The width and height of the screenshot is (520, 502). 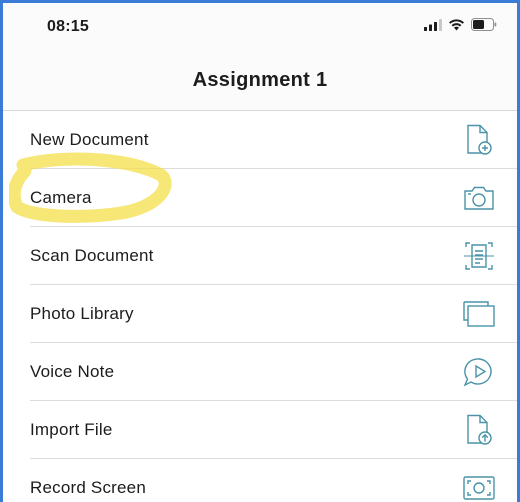 I want to click on scan-document-icon, so click(x=479, y=256).